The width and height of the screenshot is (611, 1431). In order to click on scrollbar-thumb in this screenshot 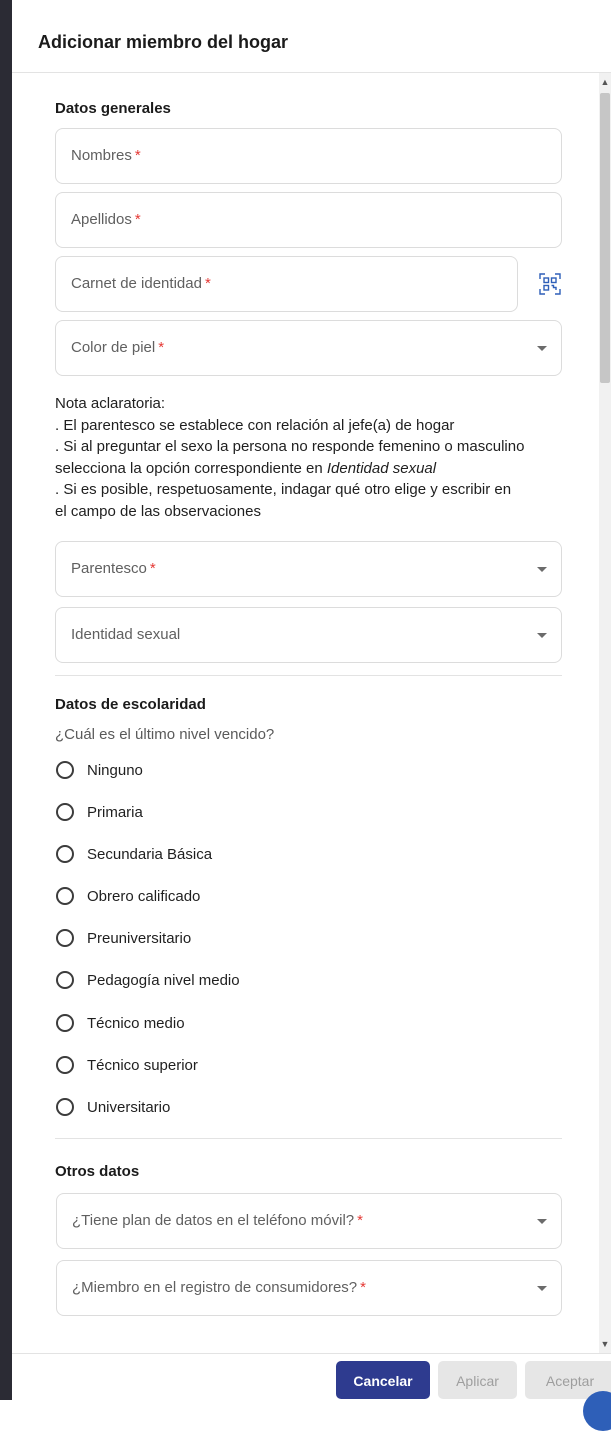, I will do `click(605, 238)`.